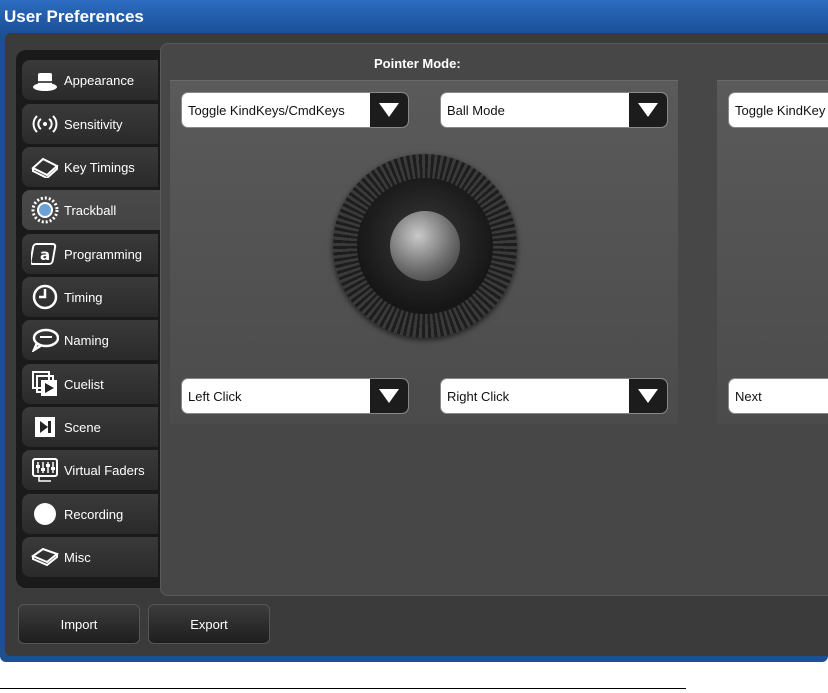 Image resolution: width=828 pixels, height=693 pixels. What do you see at coordinates (104, 470) in the screenshot?
I see `sidebar-item-label: Virtual Faders` at bounding box center [104, 470].